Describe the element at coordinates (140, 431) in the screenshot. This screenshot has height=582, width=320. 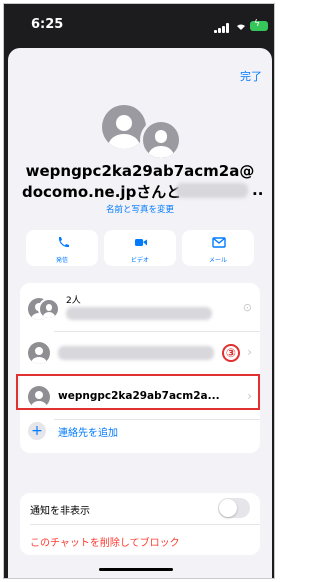
I see `add-contact-row: + 連絡先を追加` at that location.